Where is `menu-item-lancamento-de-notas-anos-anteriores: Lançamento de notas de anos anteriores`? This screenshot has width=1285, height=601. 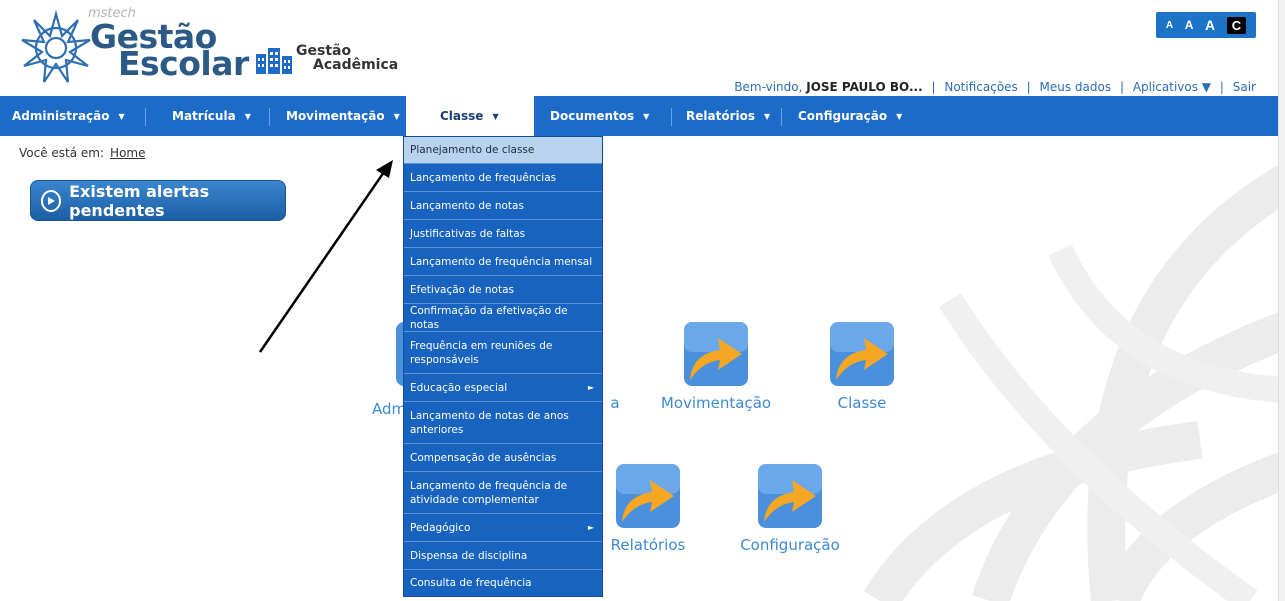 menu-item-lancamento-de-notas-anos-anteriores: Lançamento de notas de anos anteriores is located at coordinates (503, 423).